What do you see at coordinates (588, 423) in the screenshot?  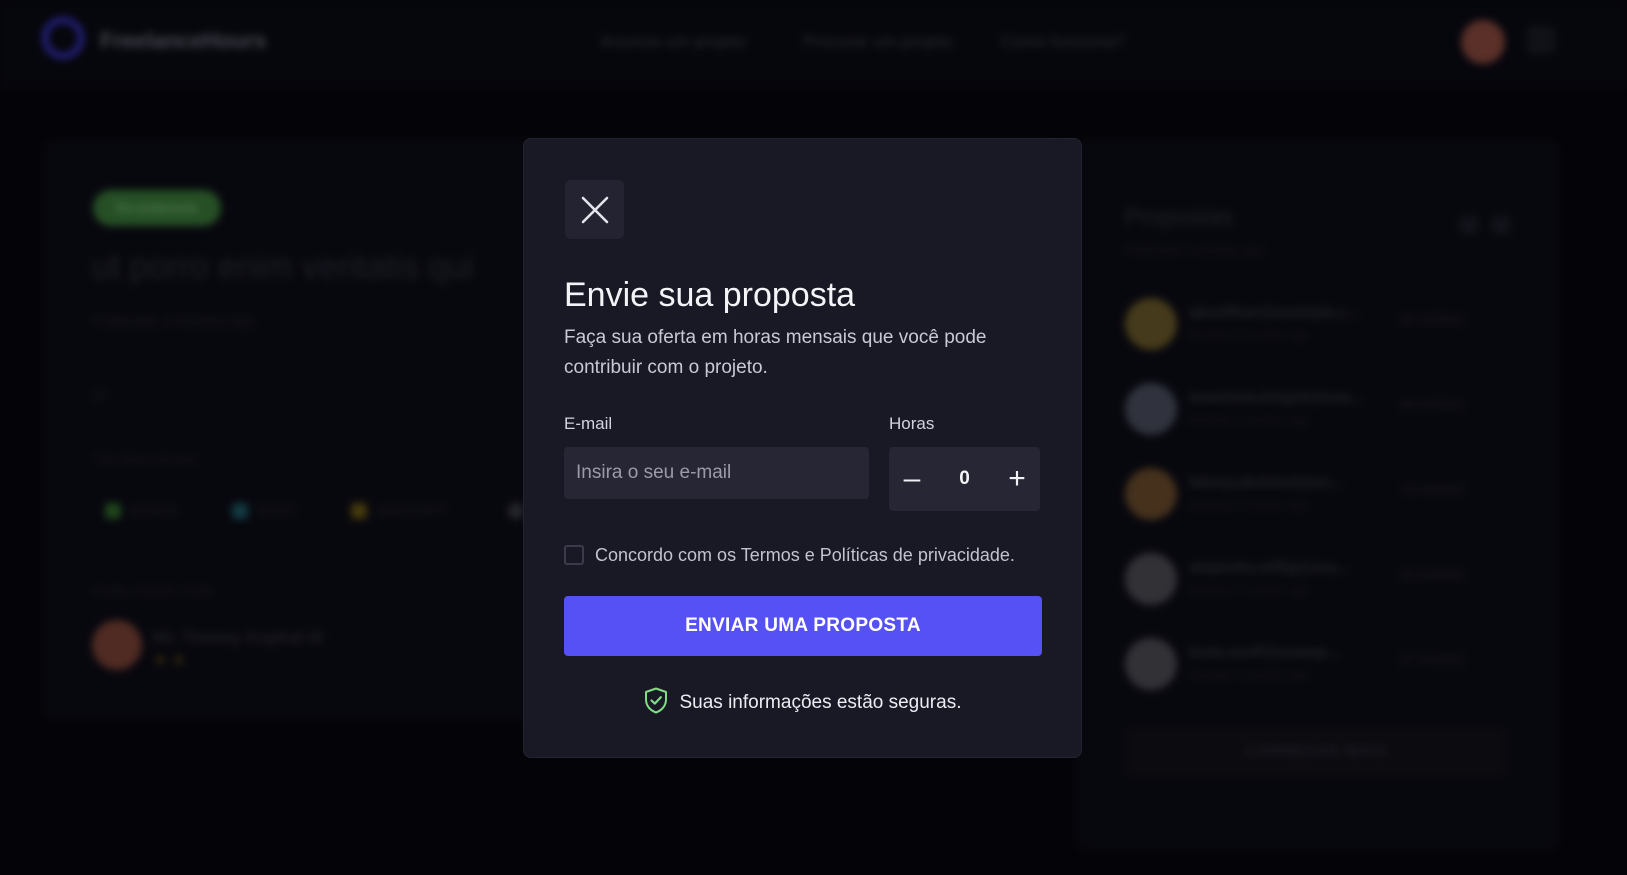 I see `email-label: E-mail` at bounding box center [588, 423].